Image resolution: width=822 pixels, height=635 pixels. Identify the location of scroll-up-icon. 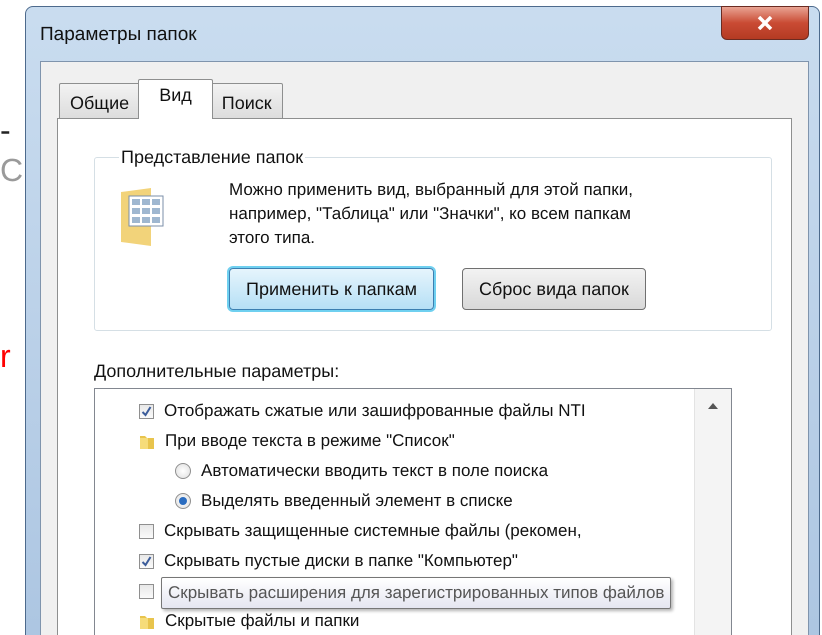
(713, 406).